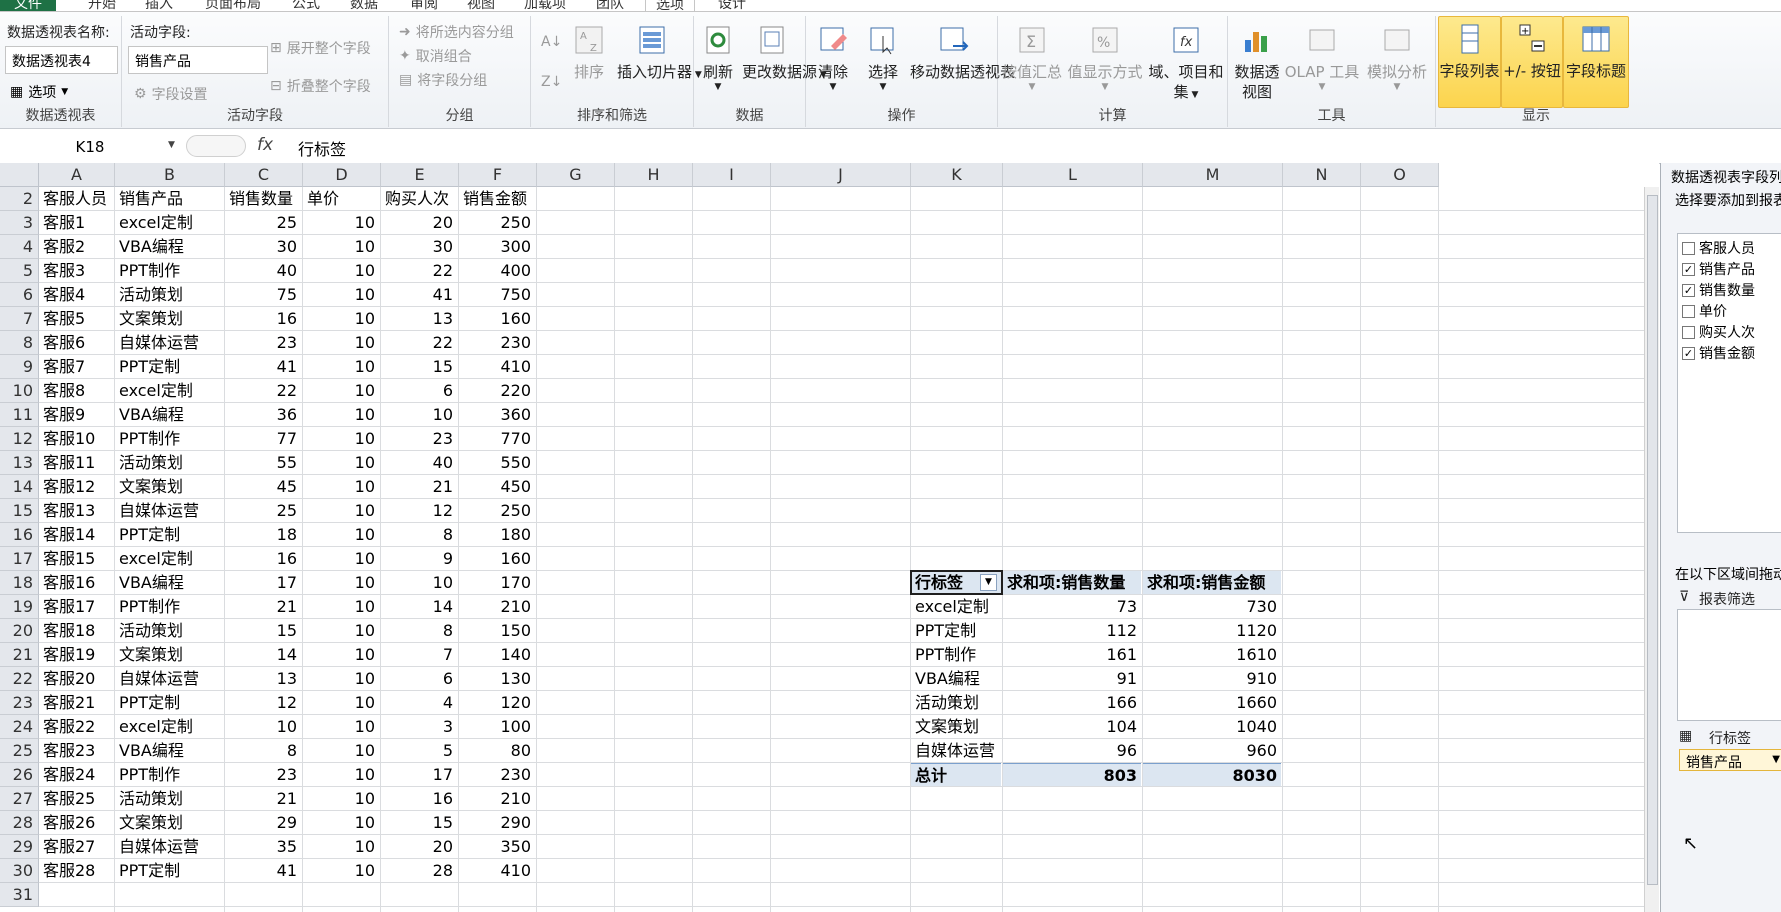 The image size is (1781, 912). Describe the element at coordinates (76, 342) in the screenshot. I see `data-cell: 客服6` at that location.